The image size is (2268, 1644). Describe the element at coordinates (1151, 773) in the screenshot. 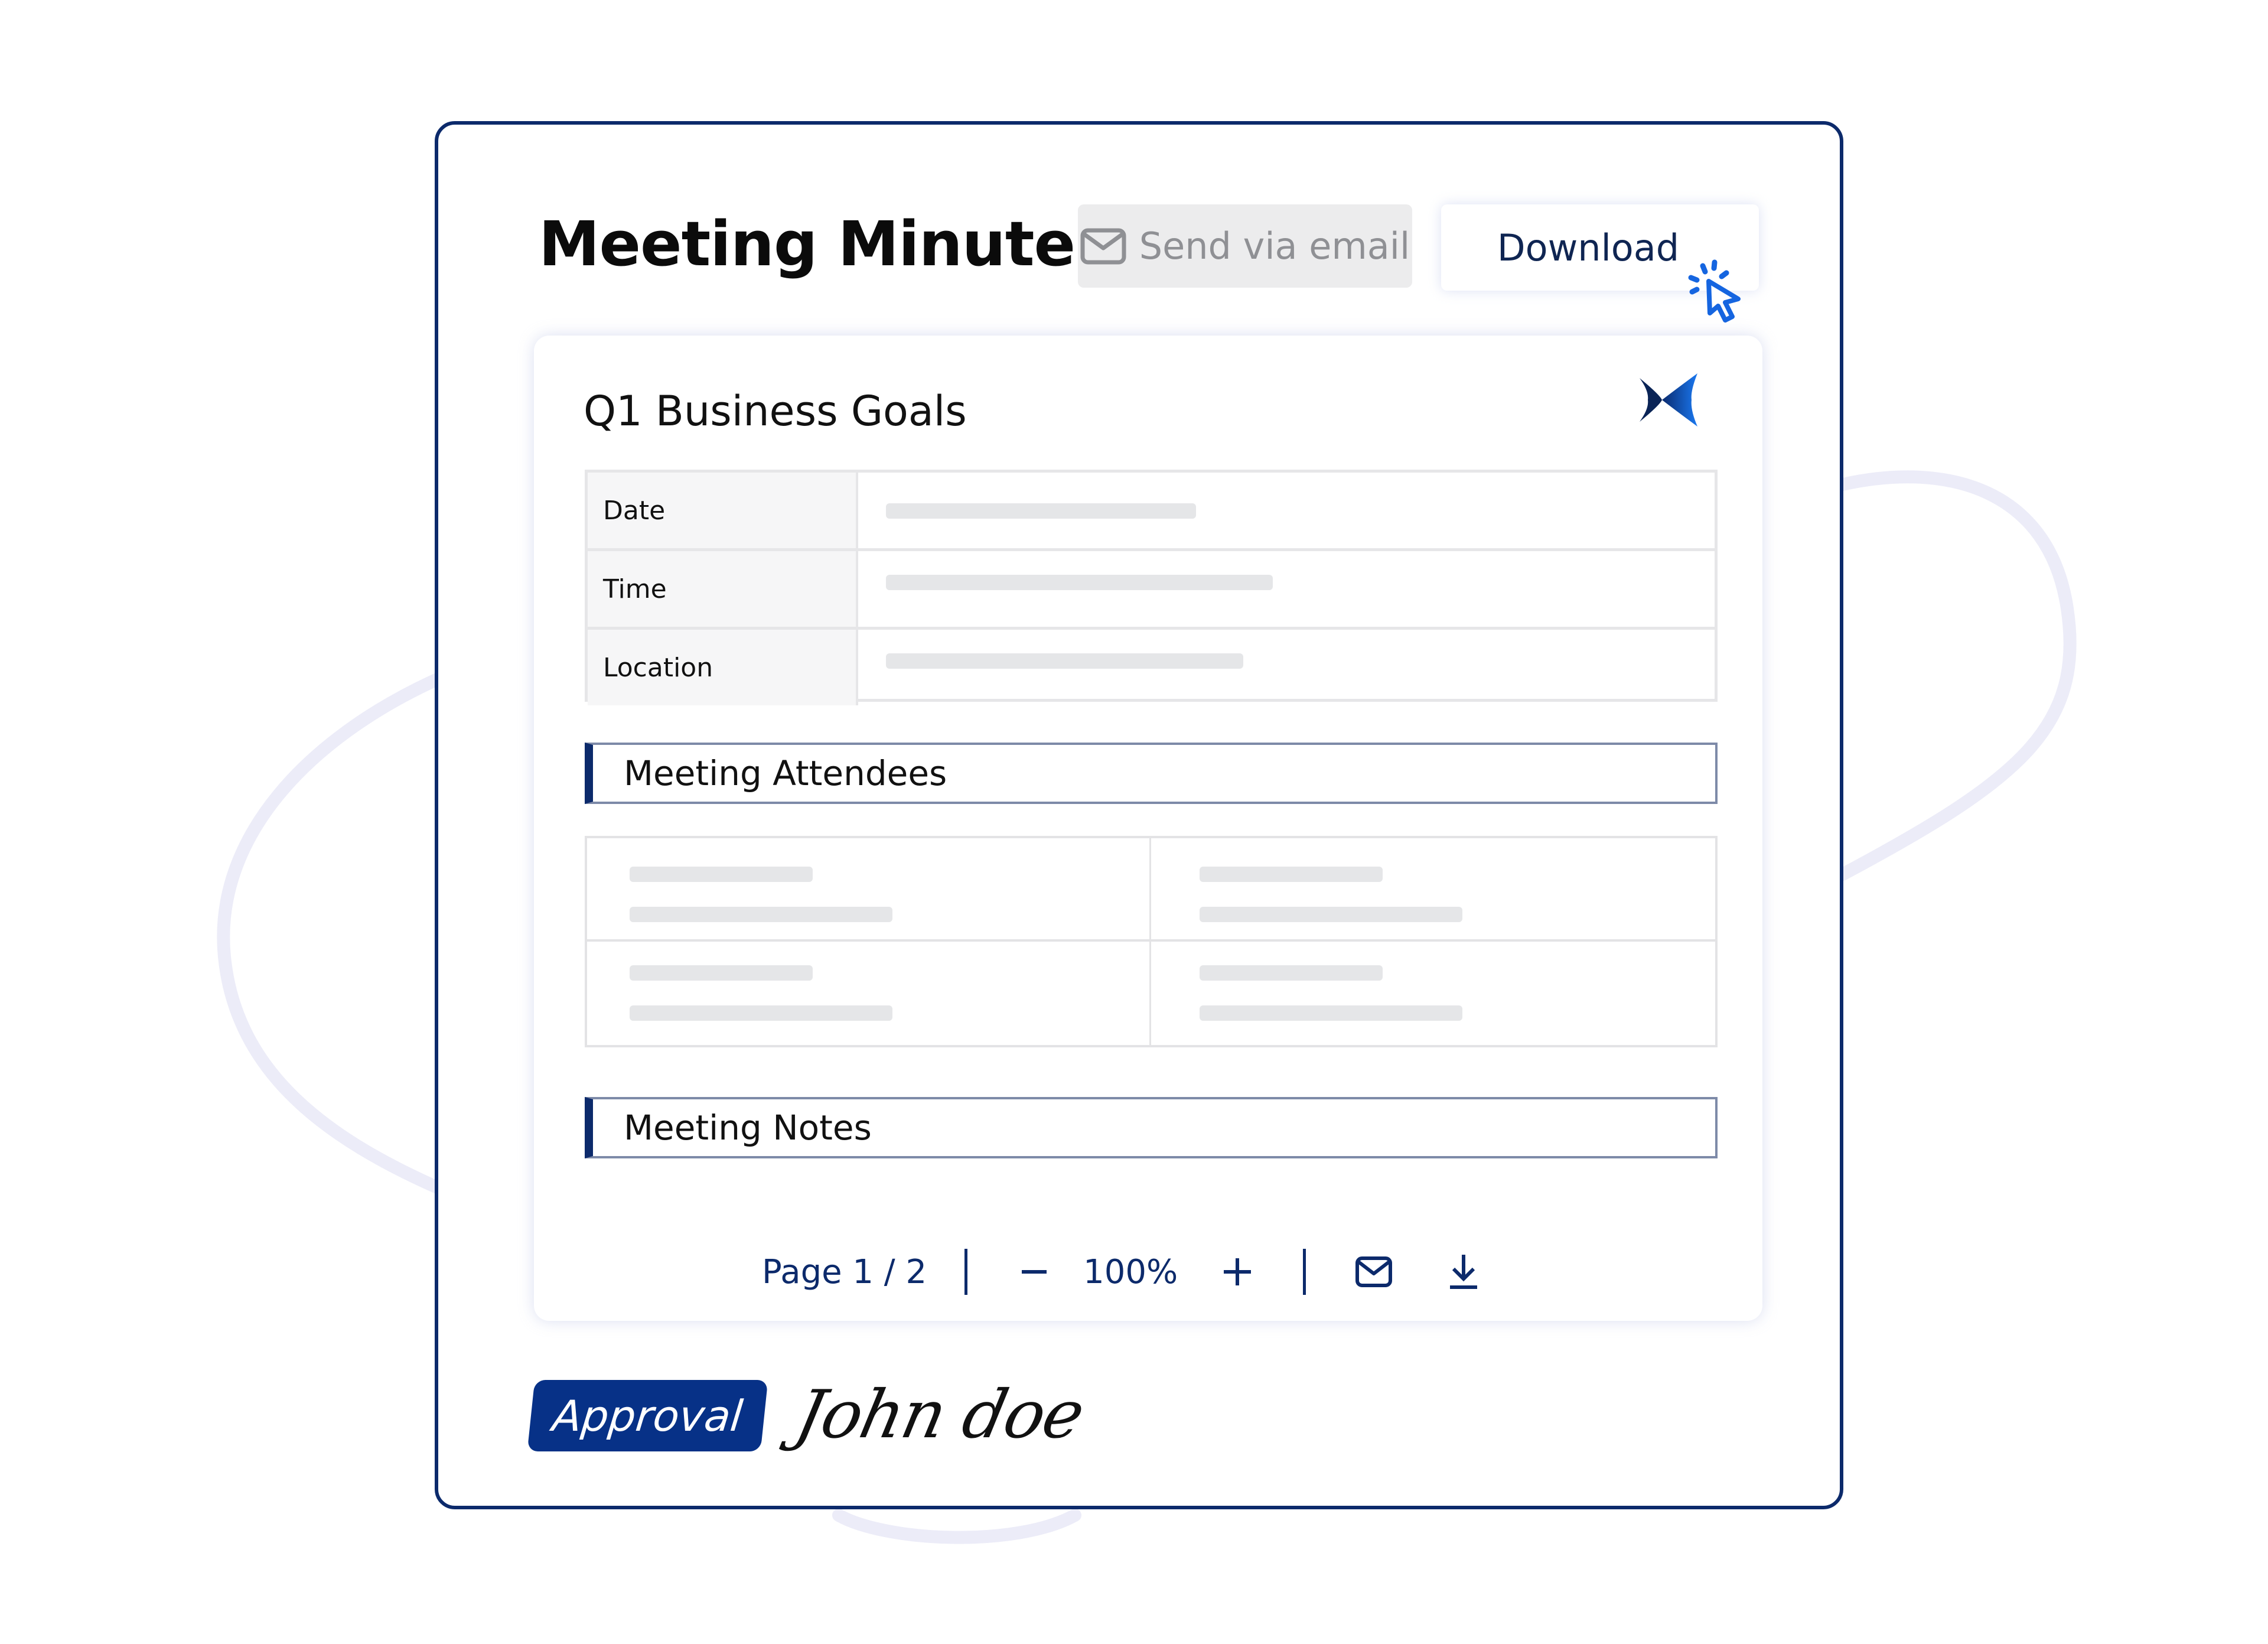

I see `section-header-attendees: Meeting Attendees` at that location.